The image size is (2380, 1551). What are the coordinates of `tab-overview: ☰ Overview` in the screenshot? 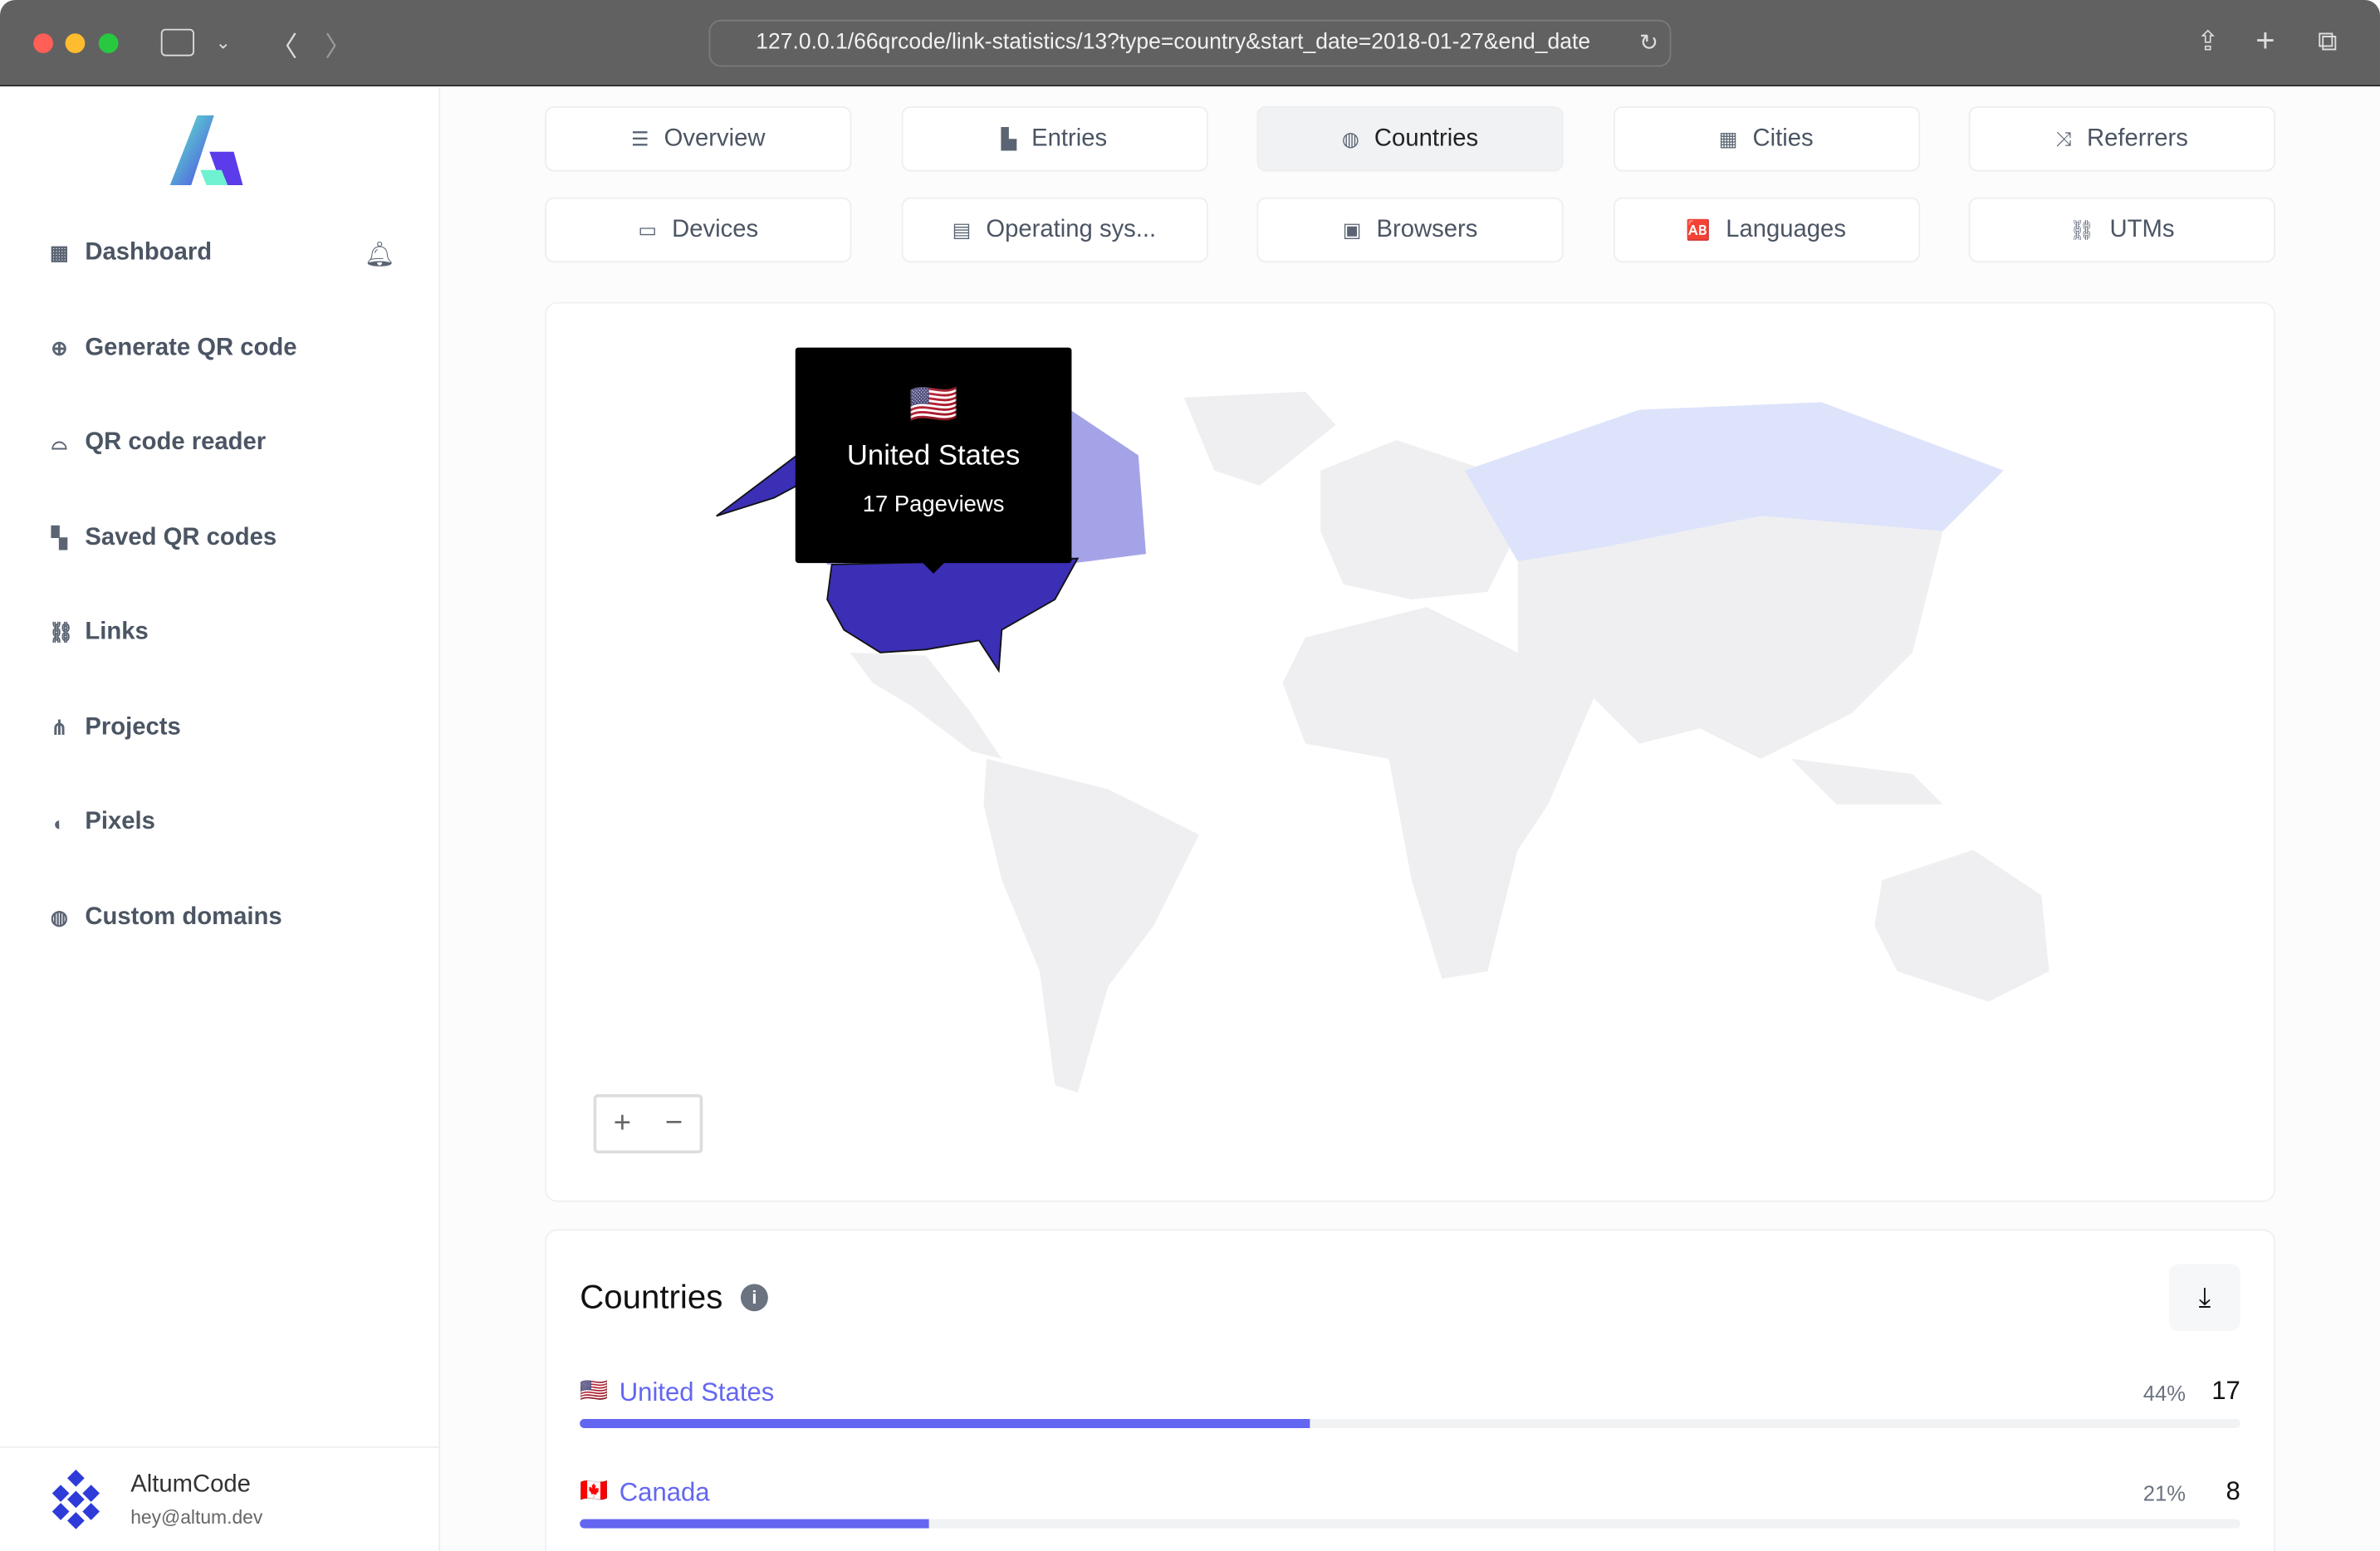 It's located at (698, 138).